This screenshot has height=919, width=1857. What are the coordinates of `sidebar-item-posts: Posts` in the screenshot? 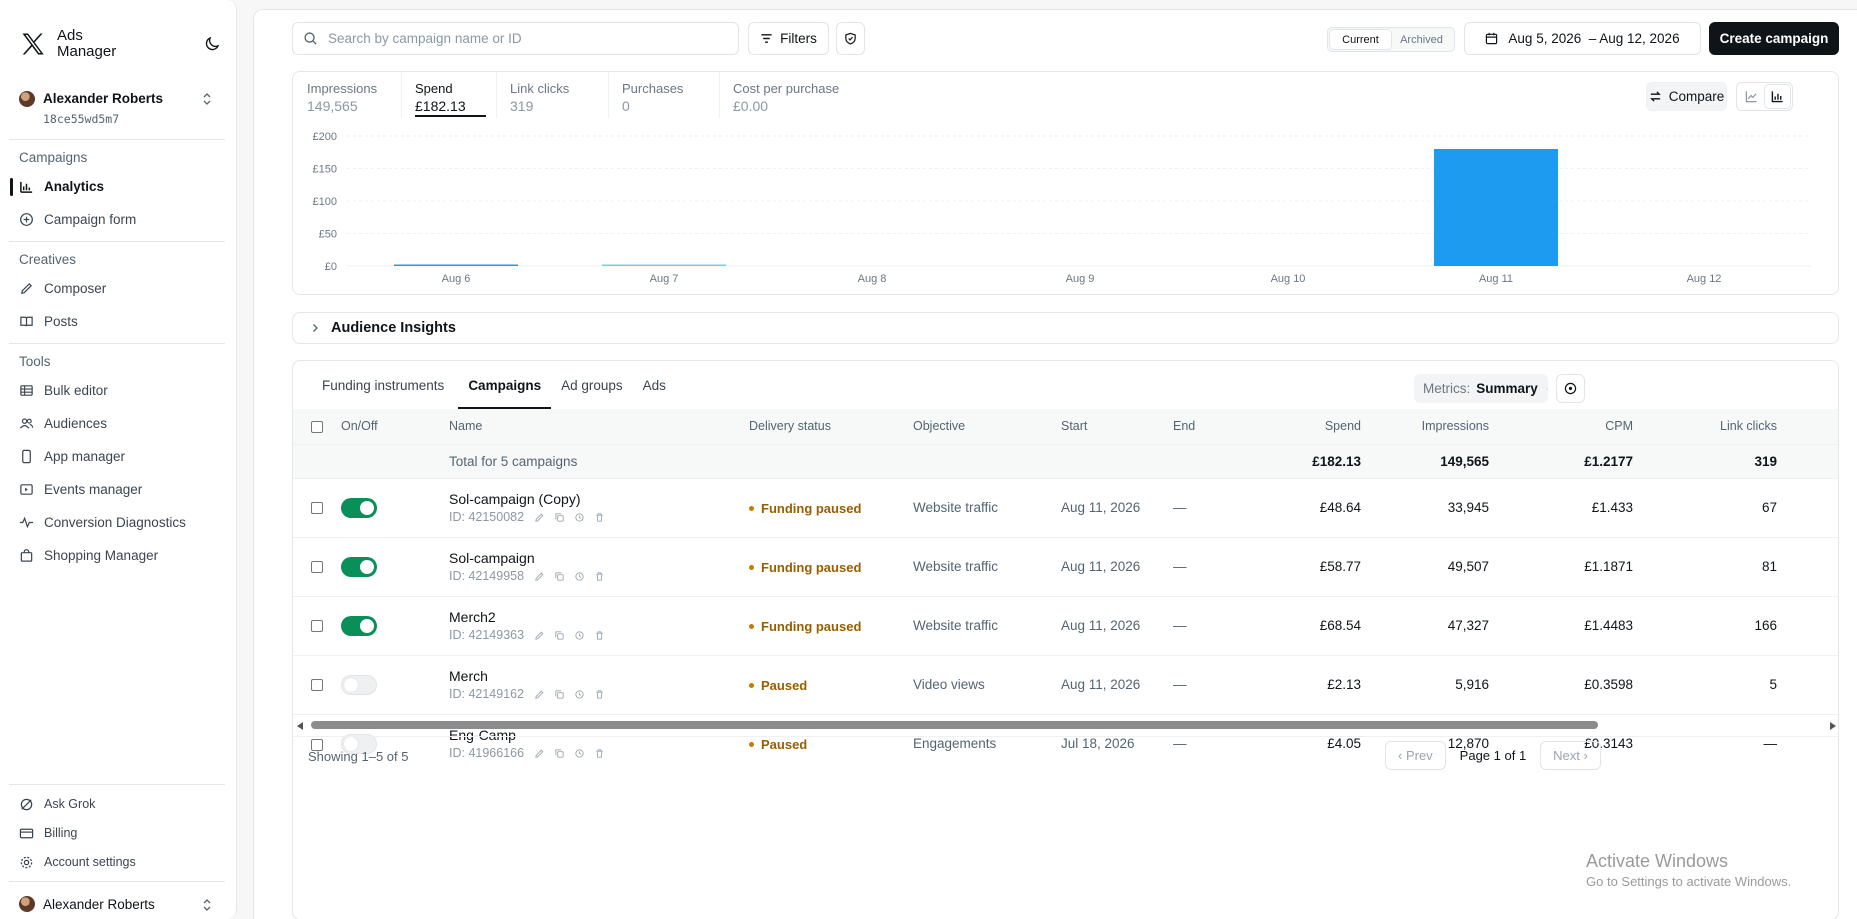 It's located at (118, 321).